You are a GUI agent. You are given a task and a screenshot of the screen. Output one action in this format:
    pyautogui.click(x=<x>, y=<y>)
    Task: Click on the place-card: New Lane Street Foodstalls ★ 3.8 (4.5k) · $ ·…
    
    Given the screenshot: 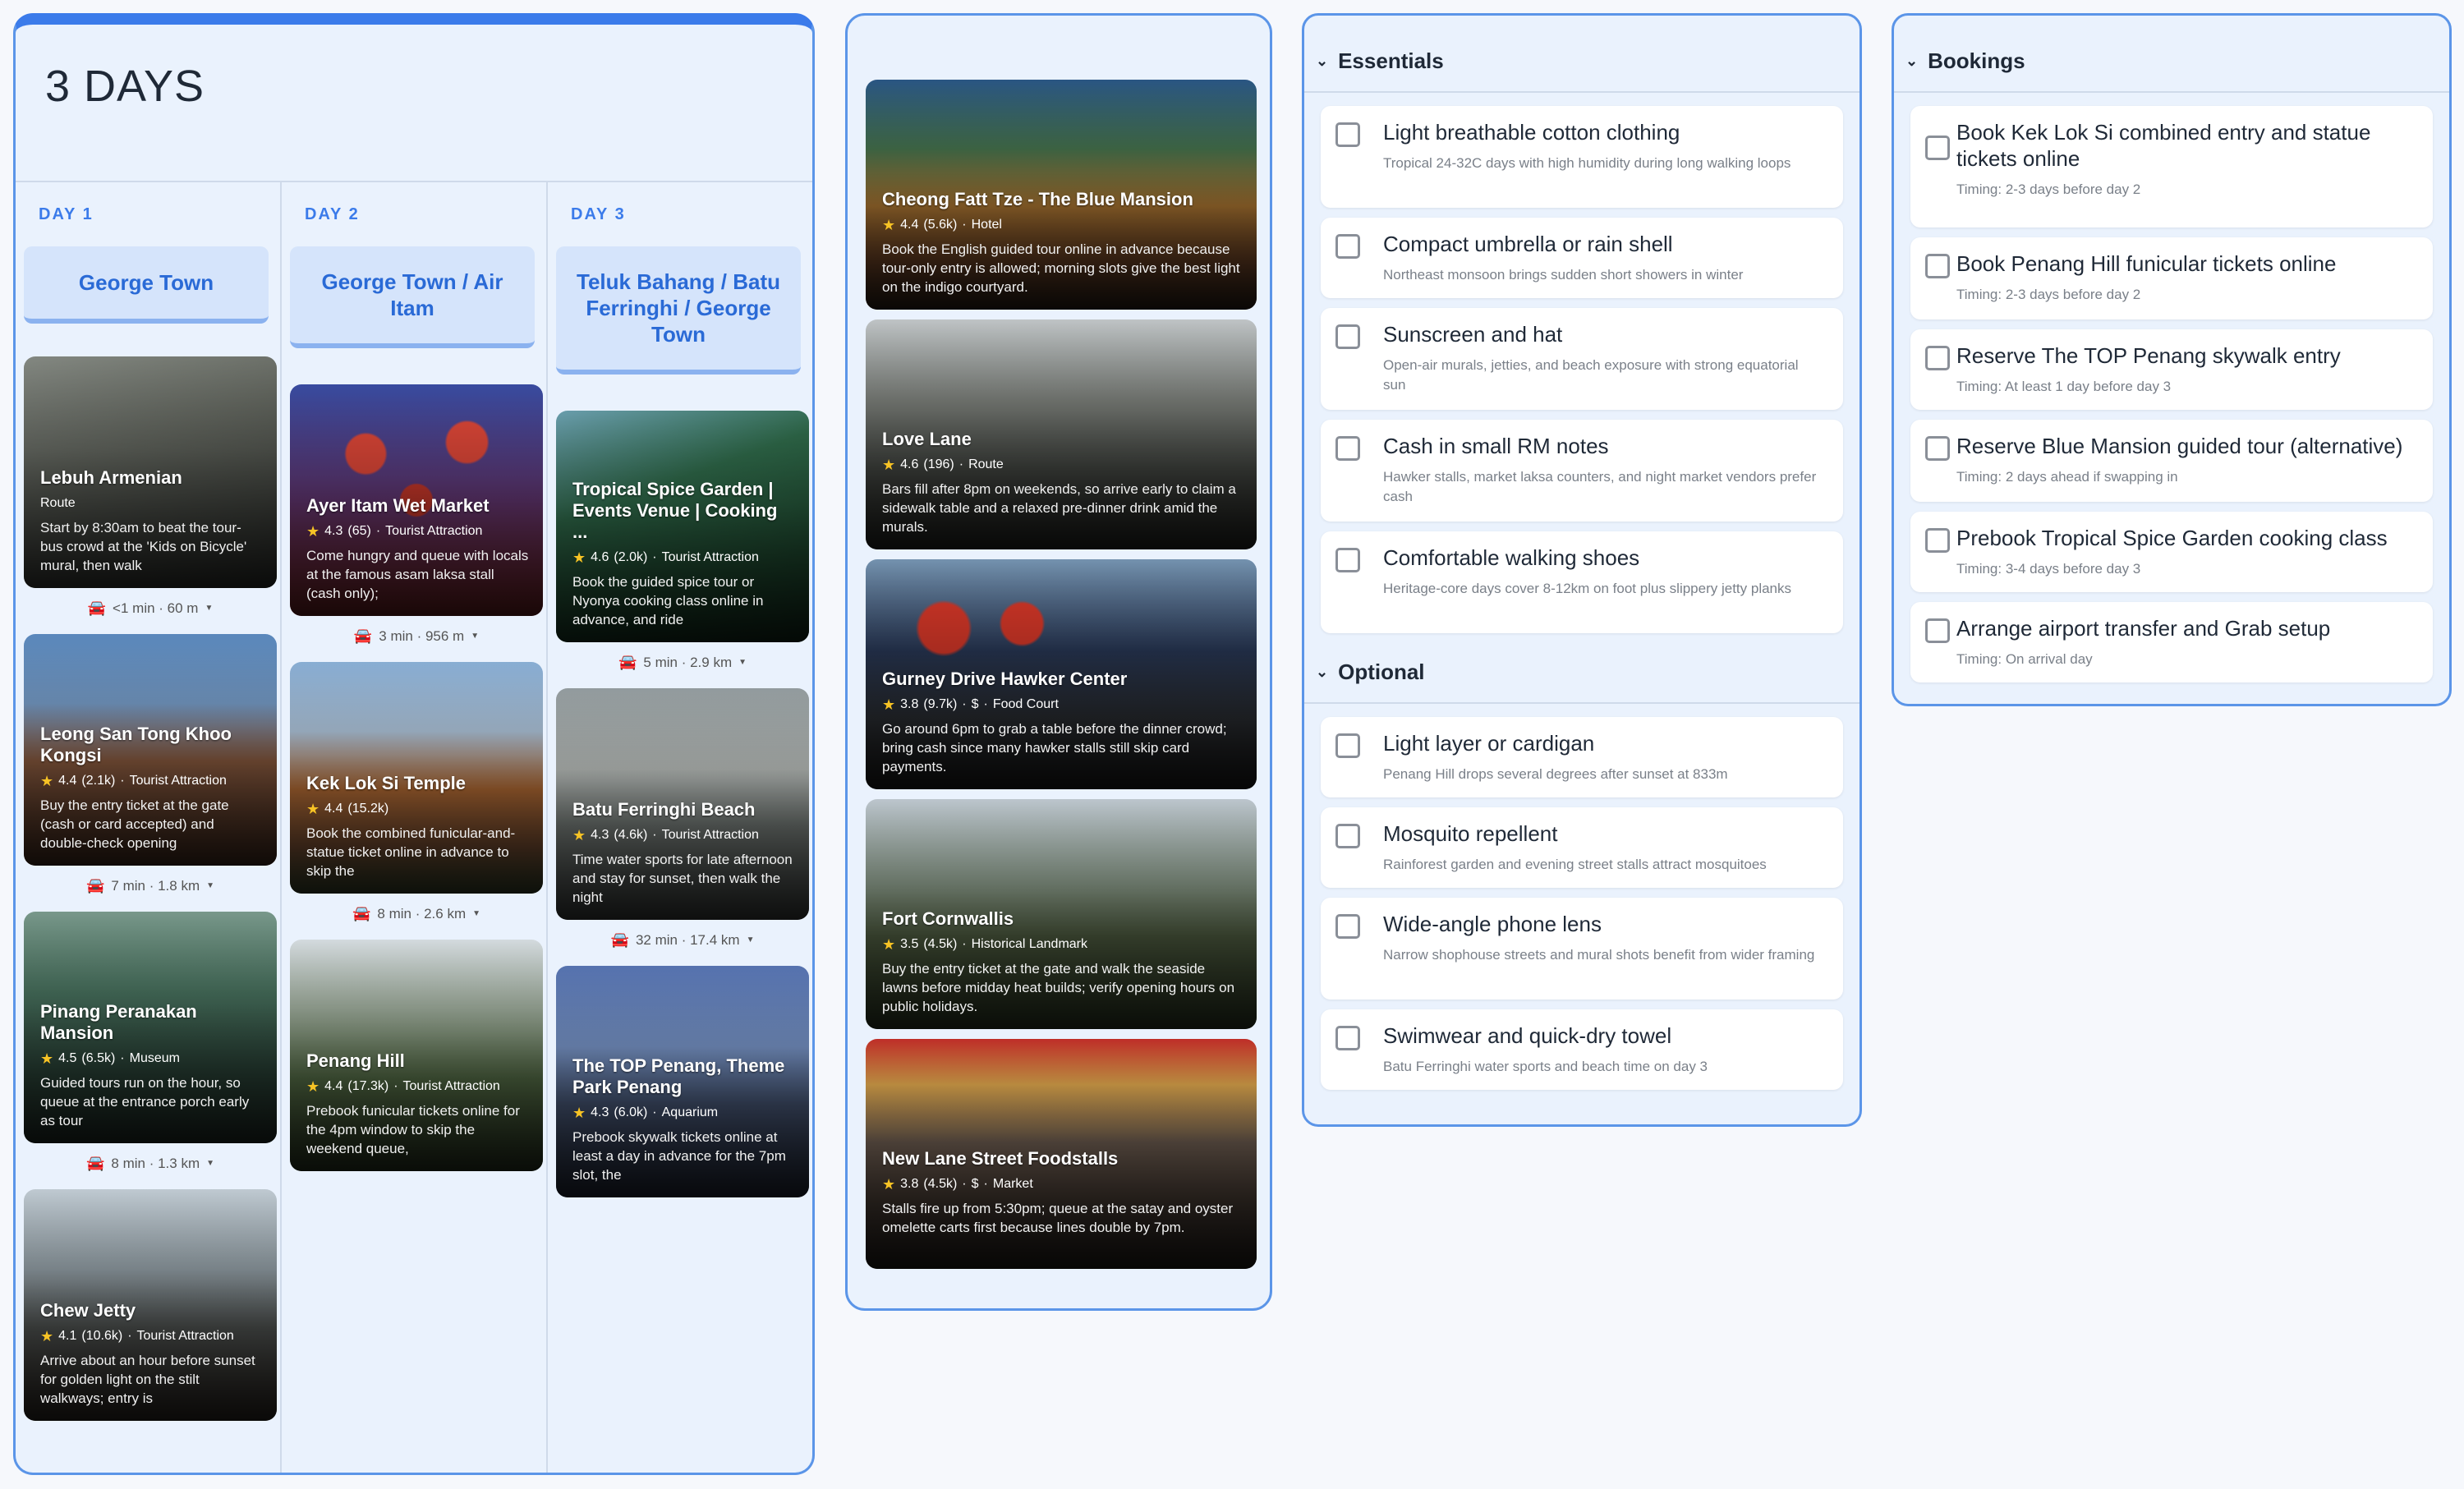 What is the action you would take?
    pyautogui.click(x=1061, y=1154)
    